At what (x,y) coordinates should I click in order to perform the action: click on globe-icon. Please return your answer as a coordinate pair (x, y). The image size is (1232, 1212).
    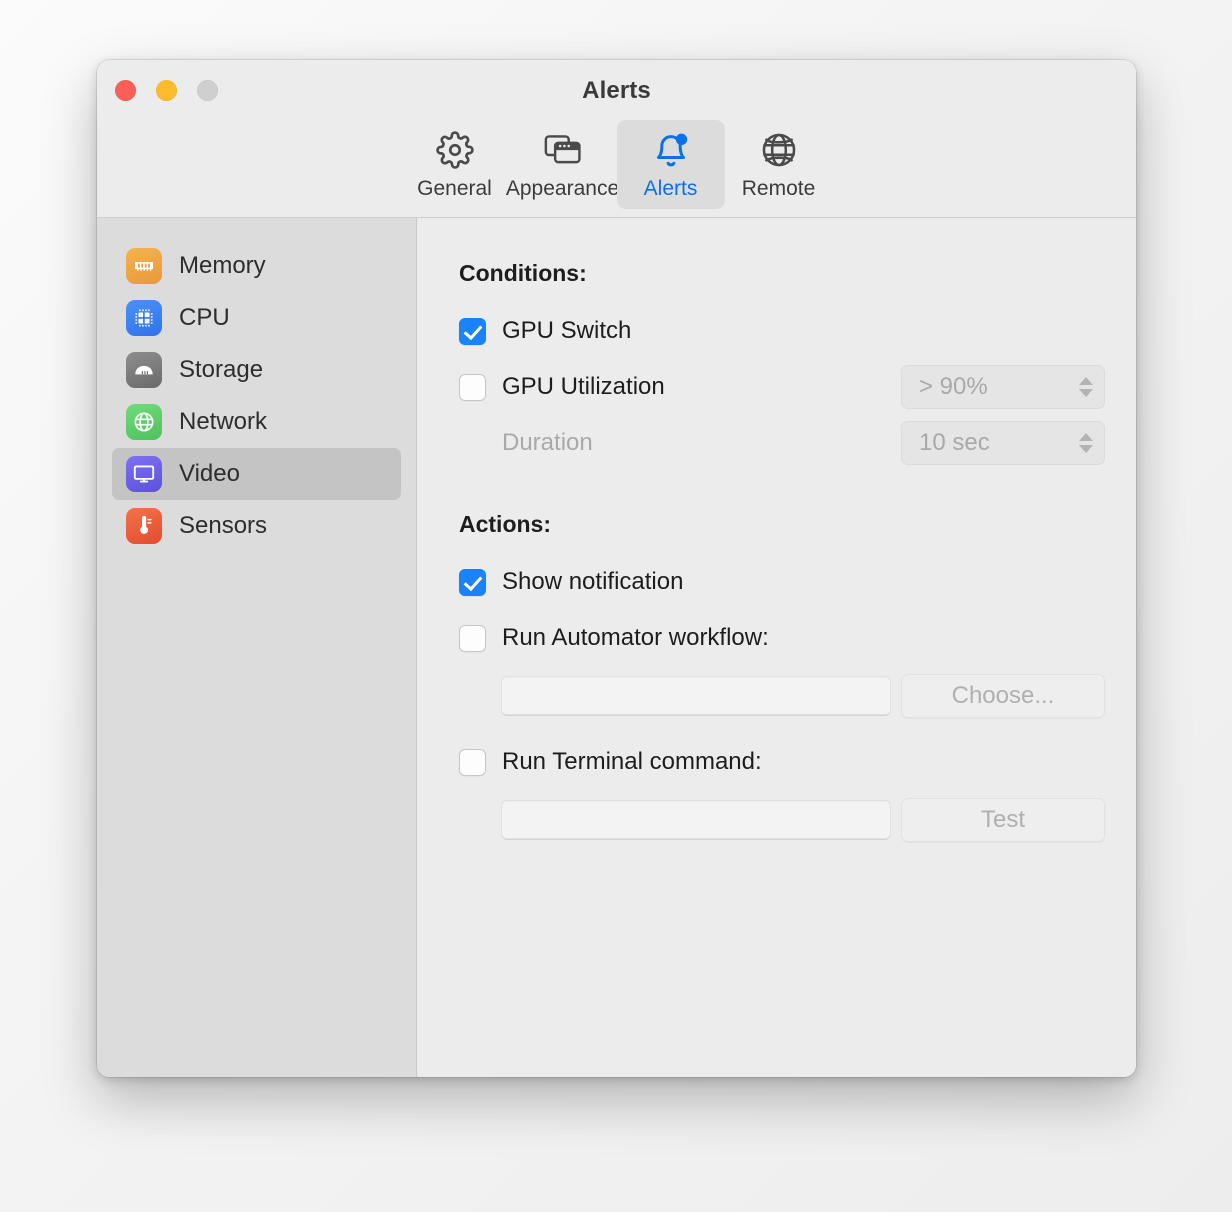
    Looking at the image, I should click on (779, 150).